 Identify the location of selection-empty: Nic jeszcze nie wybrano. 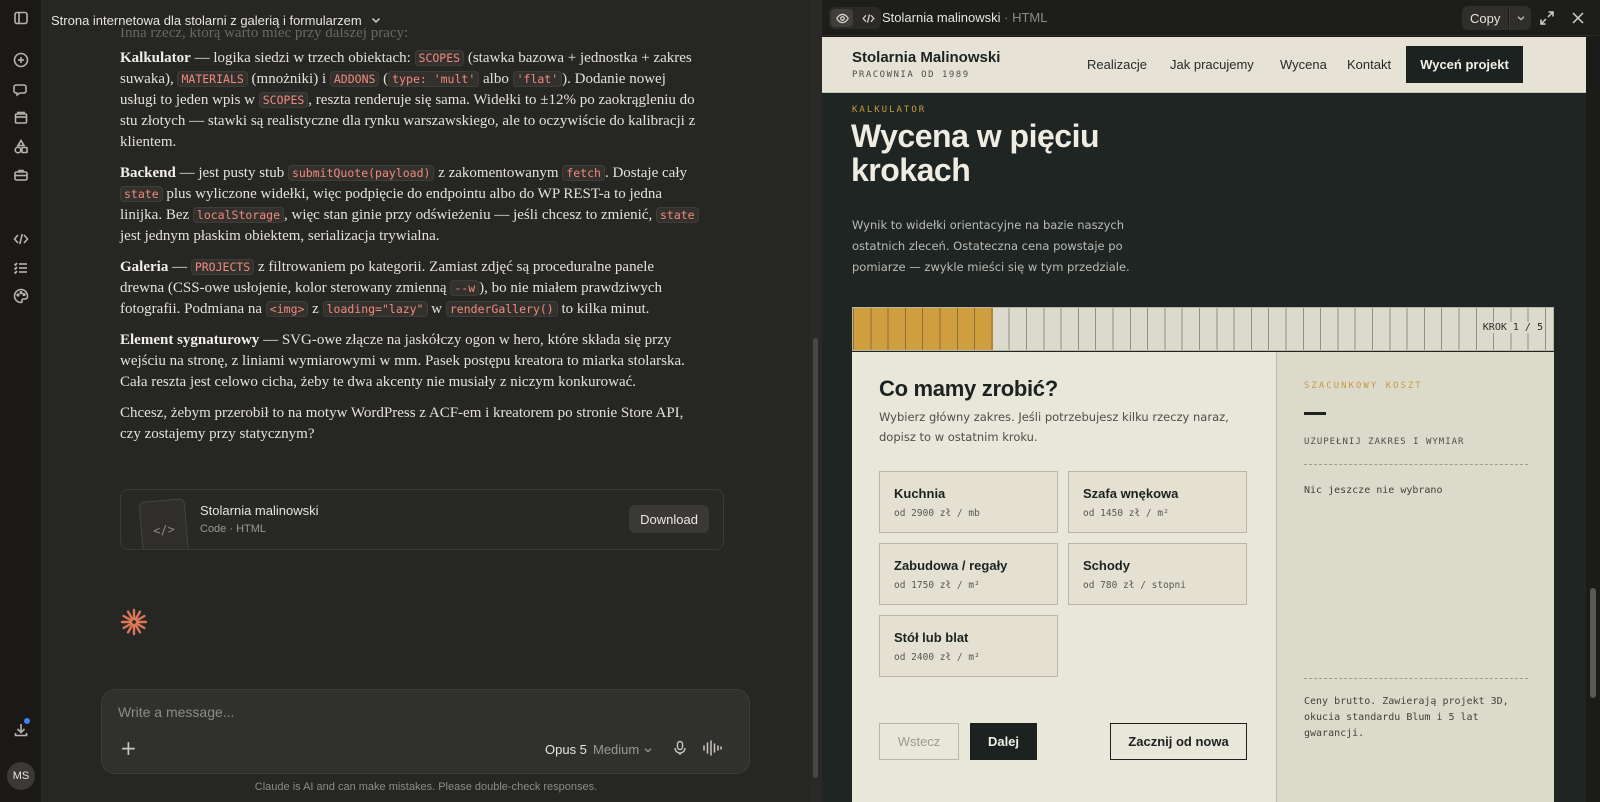
(1373, 490).